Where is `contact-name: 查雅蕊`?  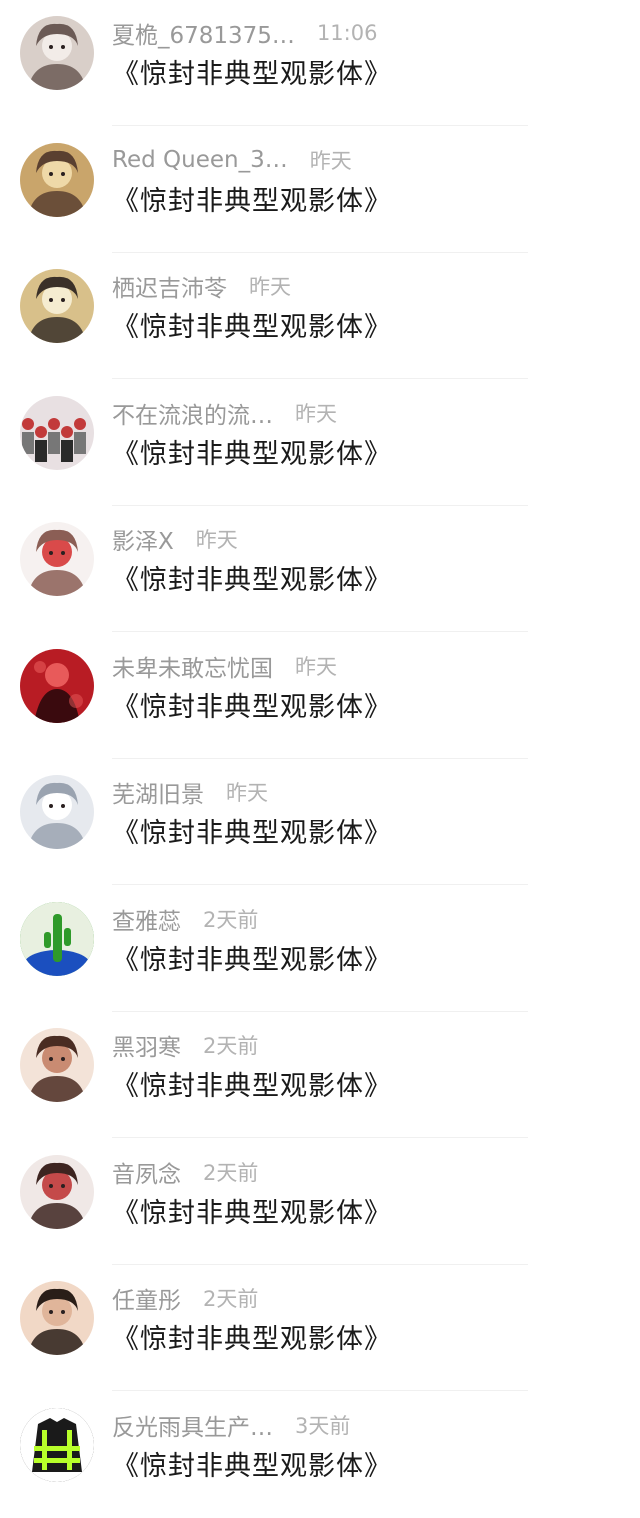
contact-name: 查雅蕊 is located at coordinates (146, 922).